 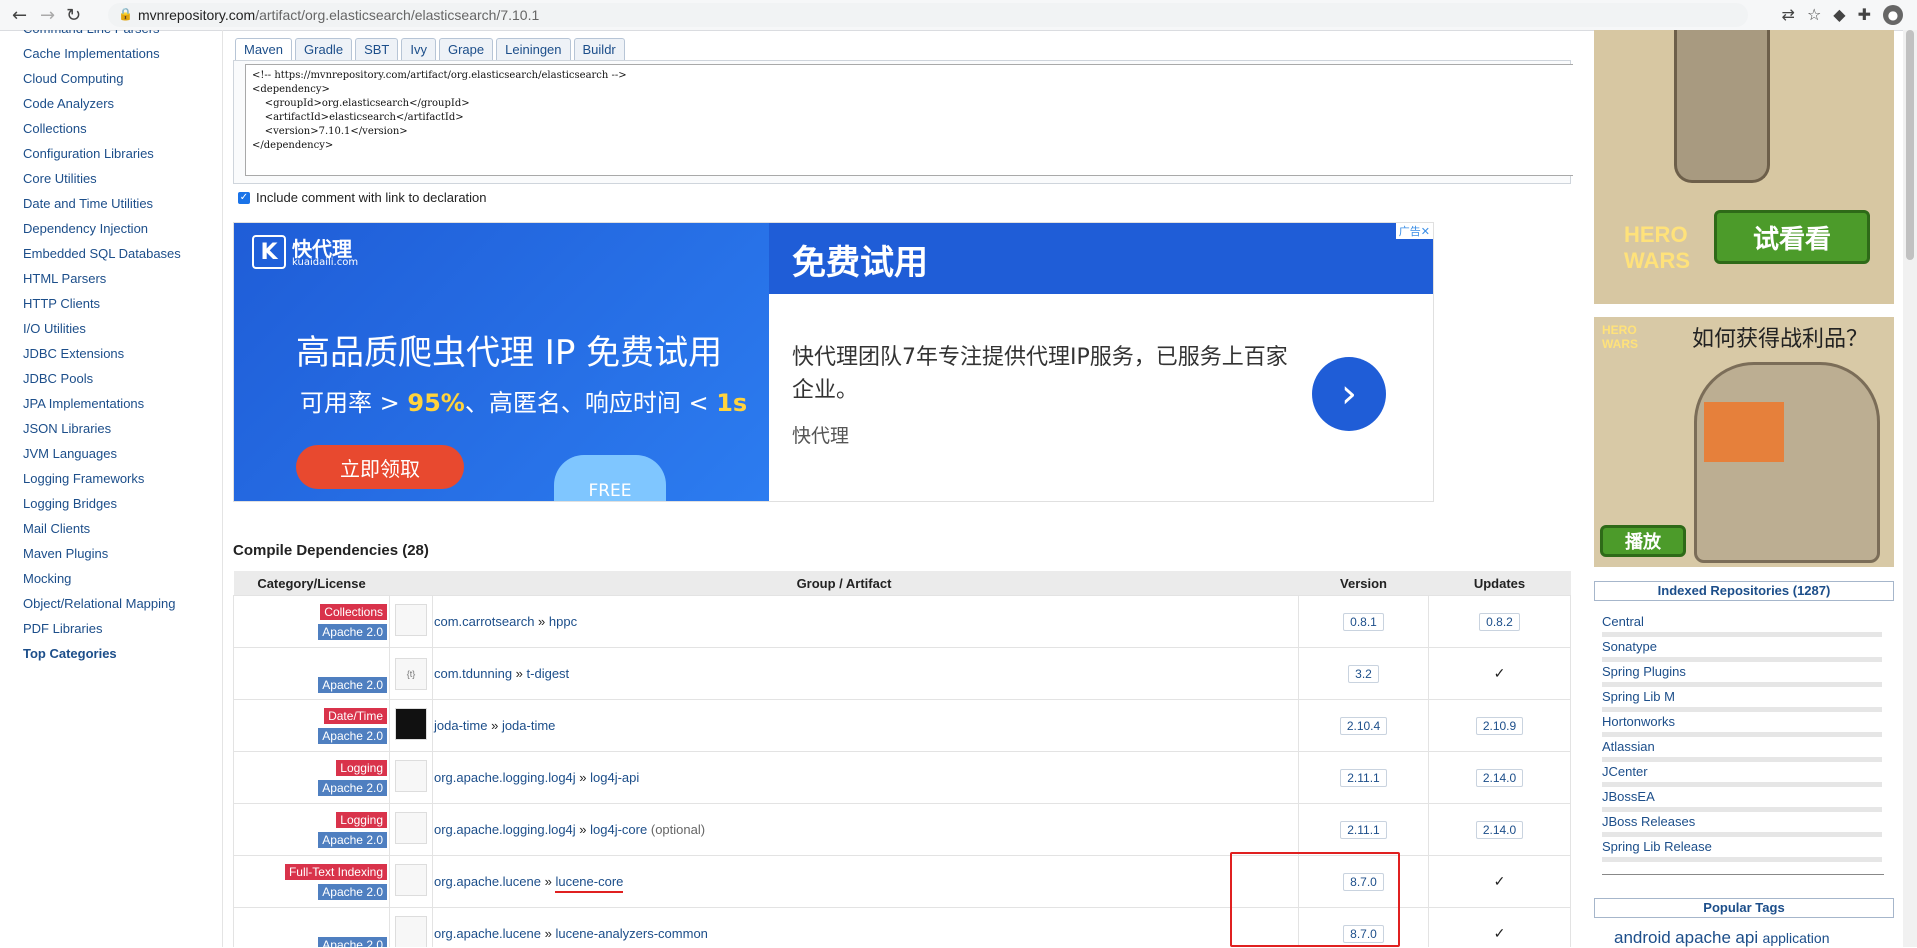 I want to click on repo-link: Sonatype, so click(x=1742, y=649).